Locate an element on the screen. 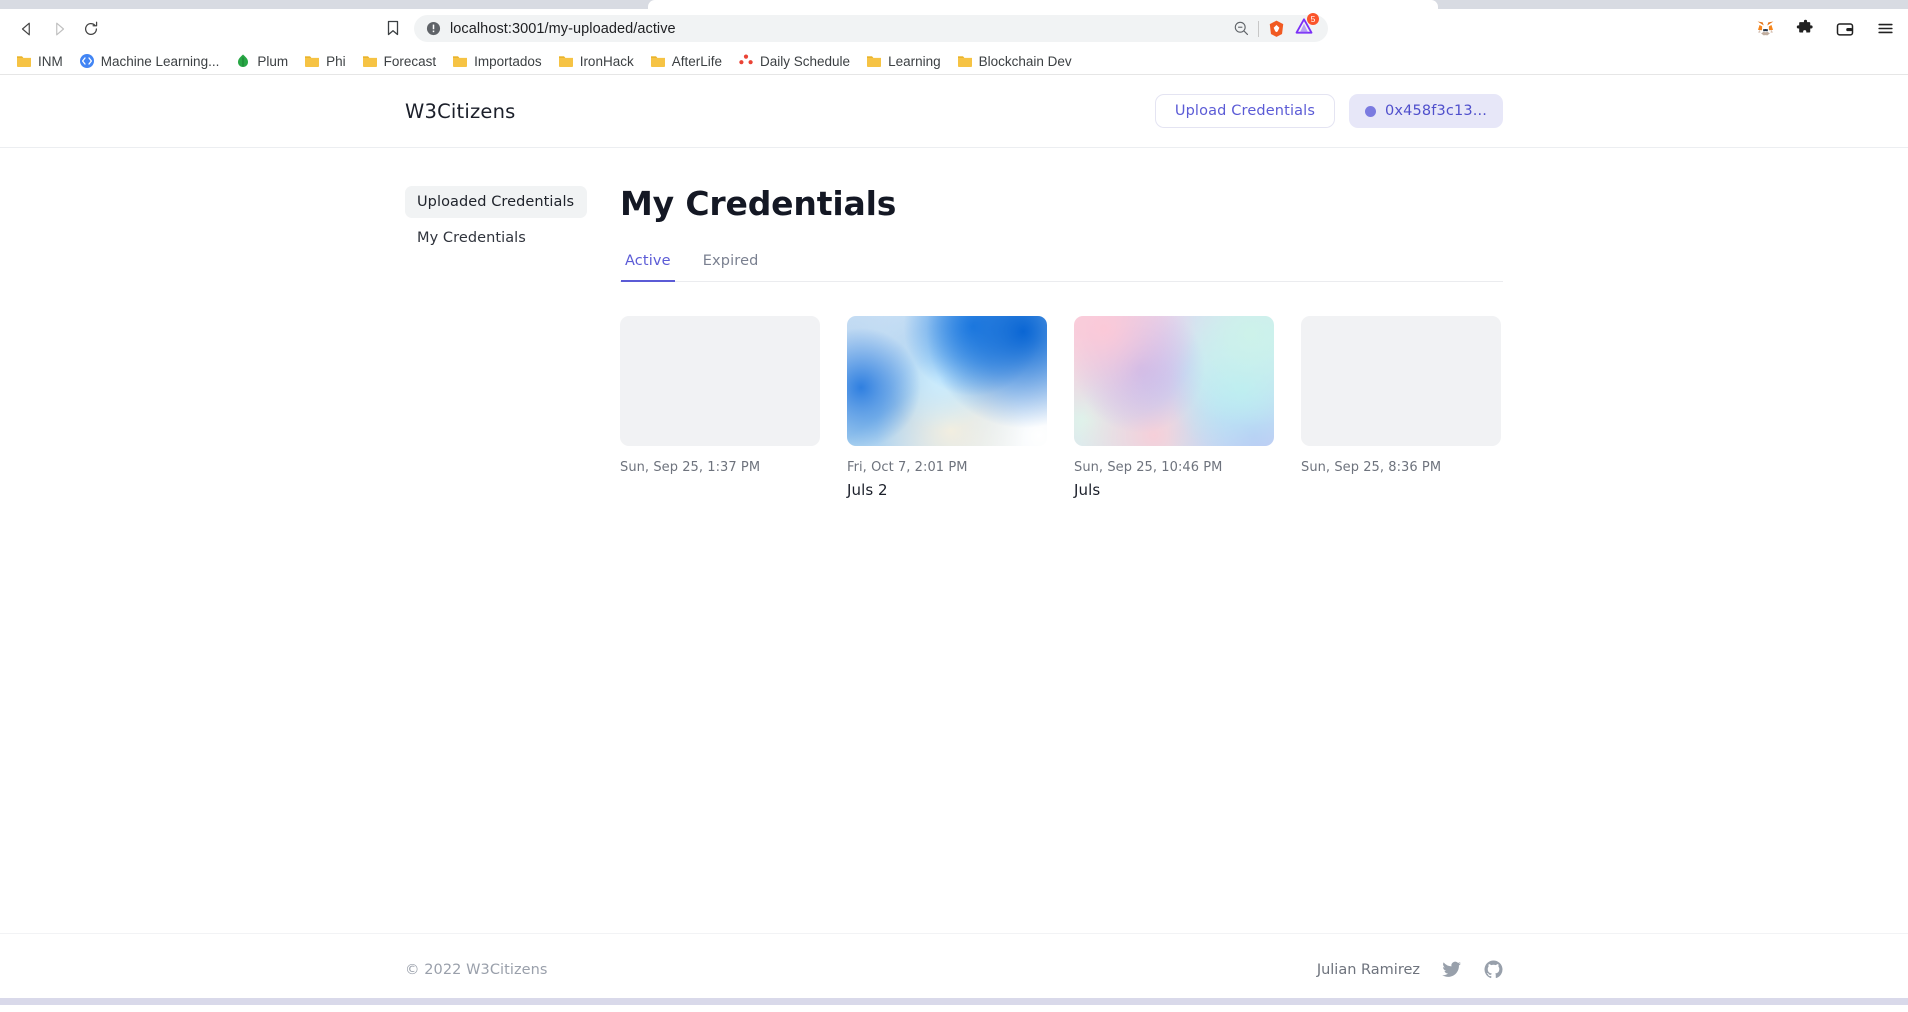 The width and height of the screenshot is (1908, 1012). forward-arrow-icon is located at coordinates (60, 28).